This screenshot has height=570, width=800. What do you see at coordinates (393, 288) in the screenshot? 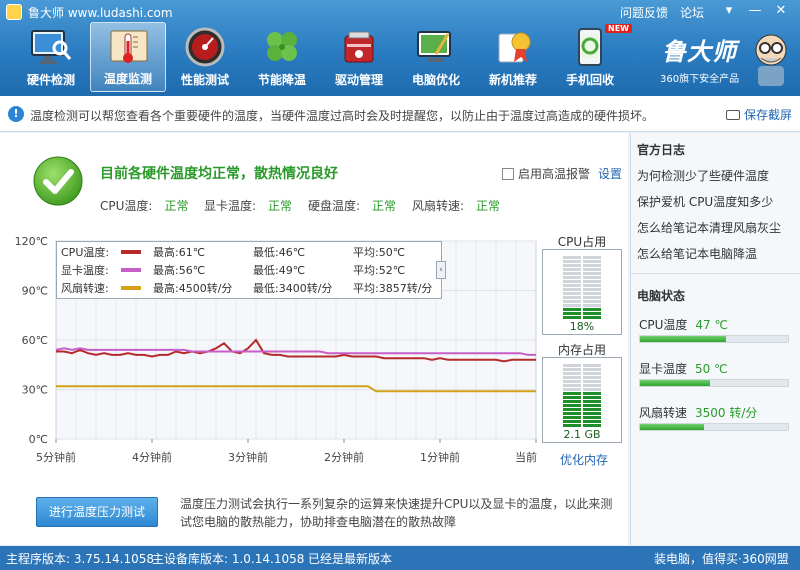
I see `legend-avg: 平均:3857转/分` at bounding box center [393, 288].